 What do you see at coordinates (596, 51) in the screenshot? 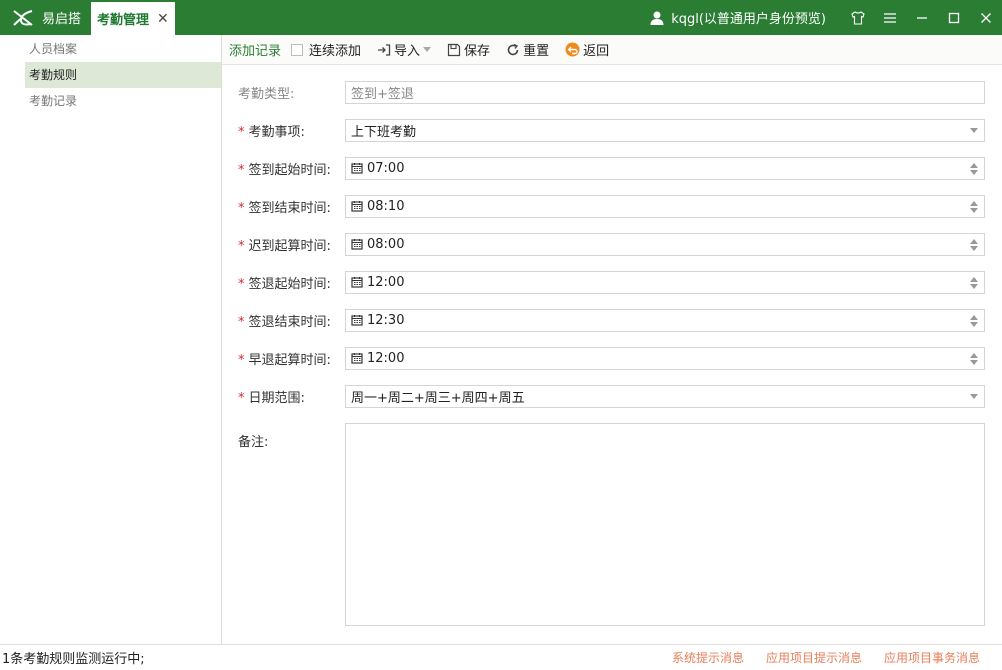
I see `back-label: 返回` at bounding box center [596, 51].